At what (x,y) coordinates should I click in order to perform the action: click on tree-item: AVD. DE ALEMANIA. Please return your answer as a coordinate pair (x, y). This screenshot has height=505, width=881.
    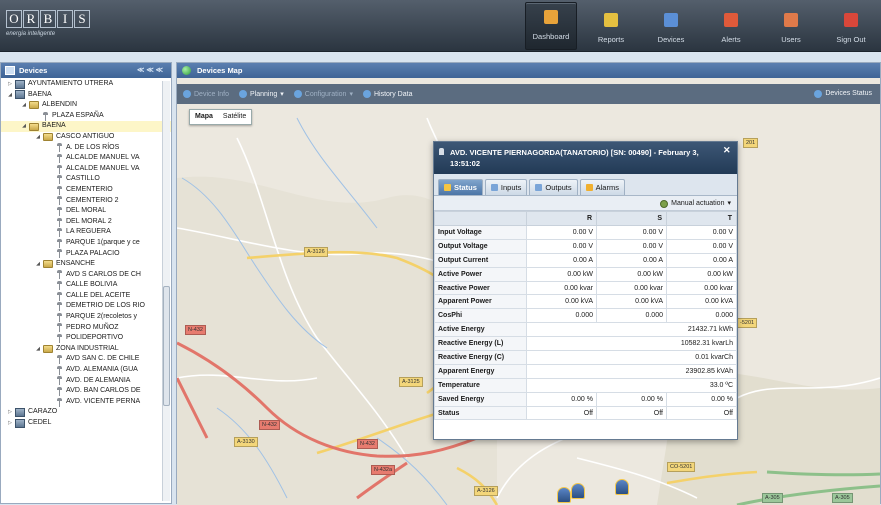
    Looking at the image, I should click on (86, 381).